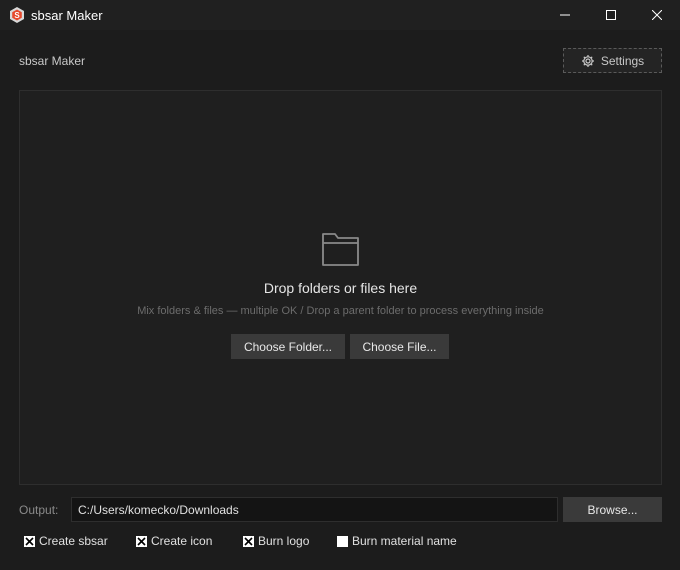 This screenshot has width=680, height=570. What do you see at coordinates (314, 509) in the screenshot?
I see `output-path-field: C:/Users/komecko/Downloads` at bounding box center [314, 509].